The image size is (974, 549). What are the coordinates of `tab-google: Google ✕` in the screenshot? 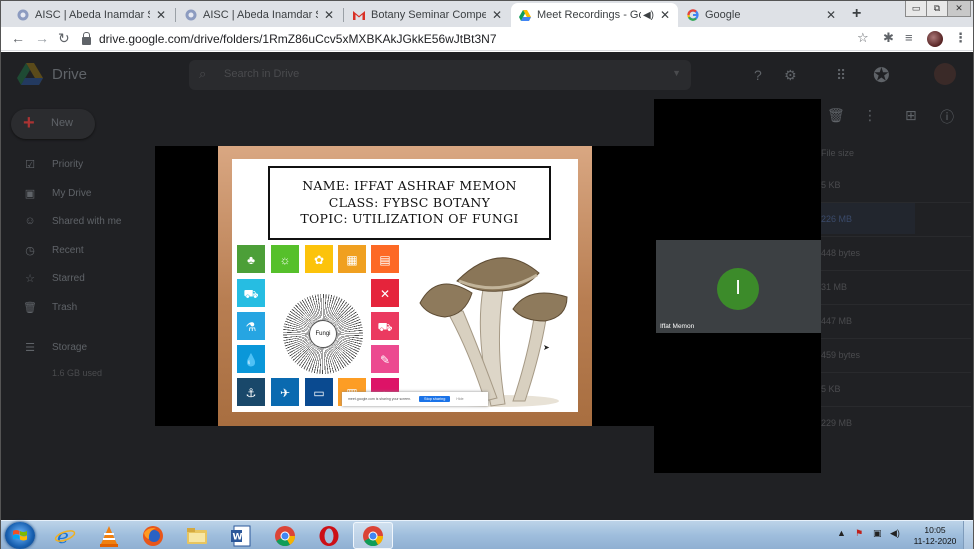 It's located at (761, 15).